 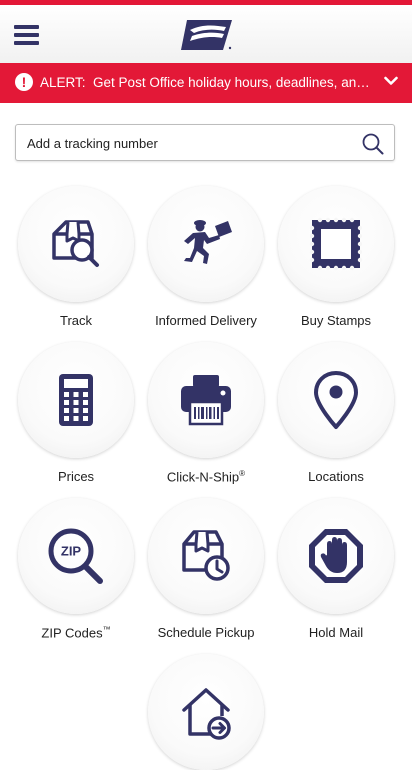 I want to click on tile-prices: Prices, so click(x=76, y=413).